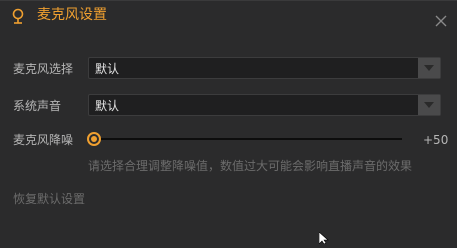 Image resolution: width=457 pixels, height=248 pixels. What do you see at coordinates (43, 140) in the screenshot?
I see `noise-reduction-label: 麦克风降噪` at bounding box center [43, 140].